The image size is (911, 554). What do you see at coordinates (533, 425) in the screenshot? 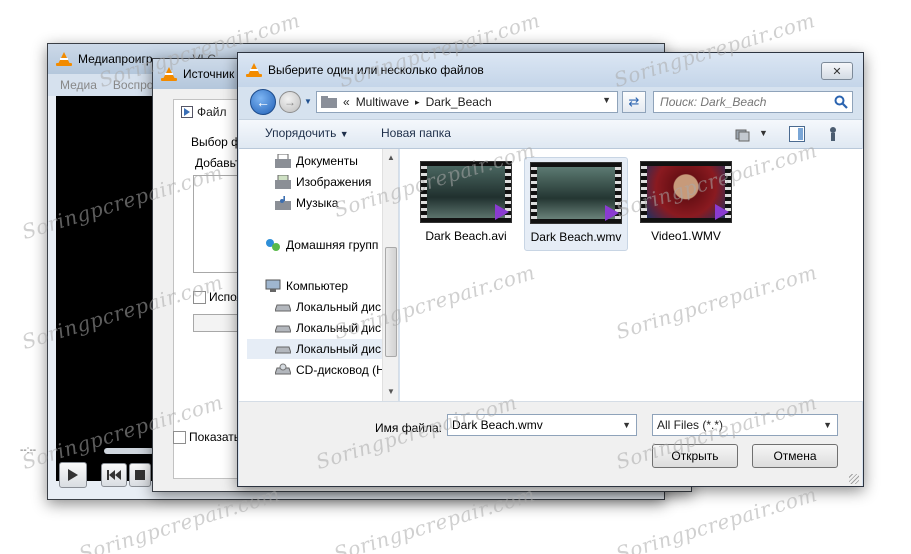
I see `filename-input` at bounding box center [533, 425].